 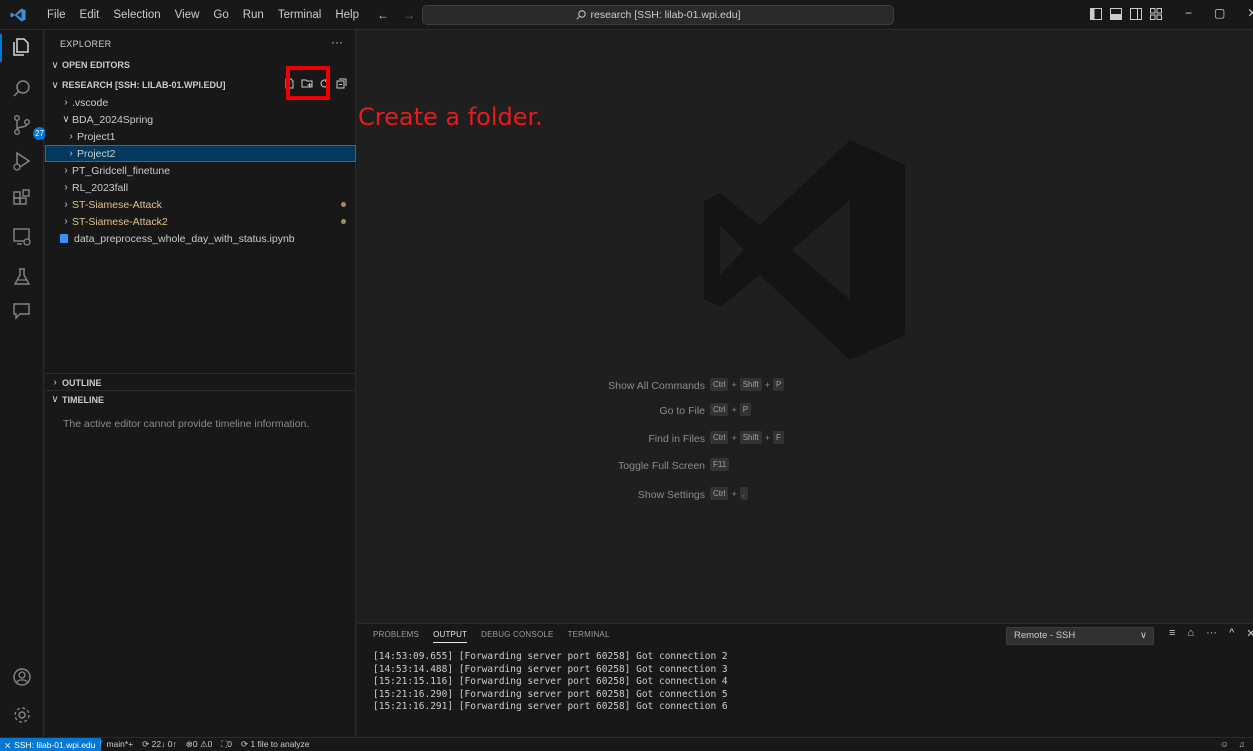 What do you see at coordinates (1224, 744) in the screenshot?
I see `copilot-icon: ☺` at bounding box center [1224, 744].